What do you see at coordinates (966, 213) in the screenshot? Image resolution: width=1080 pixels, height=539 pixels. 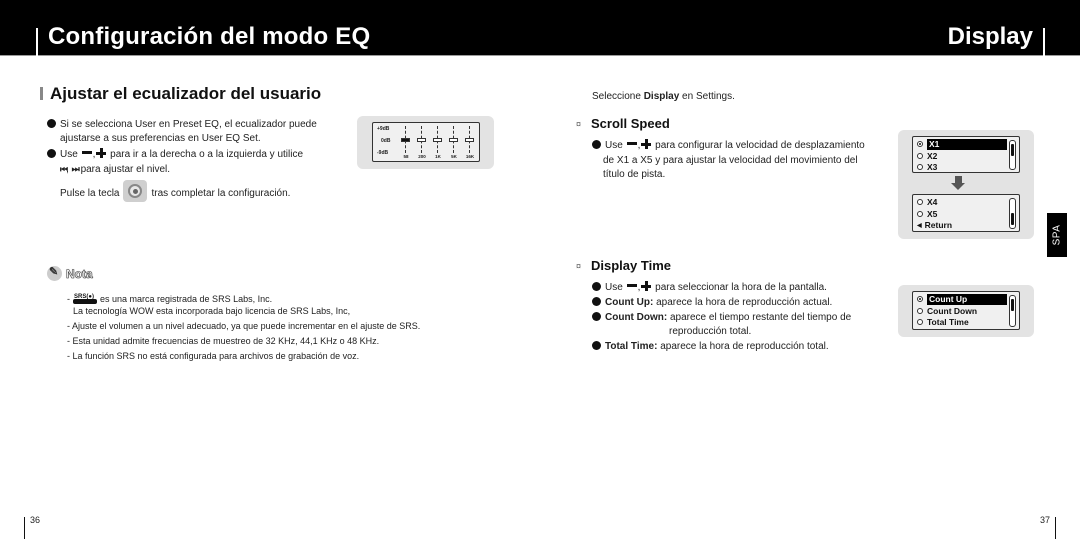 I see `scroll-speed-screen-2: X4 X5 ◀ Return` at bounding box center [966, 213].